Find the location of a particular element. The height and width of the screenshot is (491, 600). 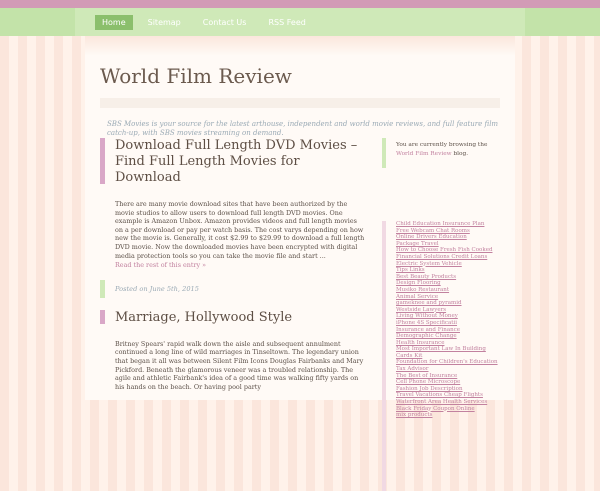

sidebar-link: Cell Phone Microscope is located at coordinates (449, 382).